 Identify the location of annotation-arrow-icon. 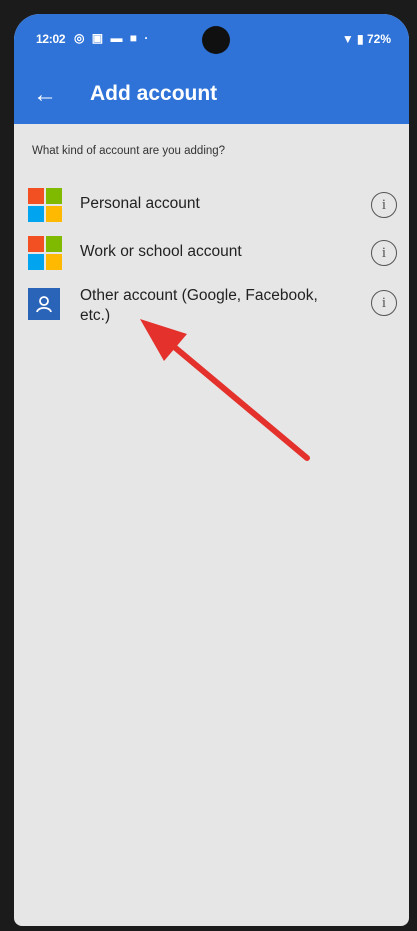
(225, 390).